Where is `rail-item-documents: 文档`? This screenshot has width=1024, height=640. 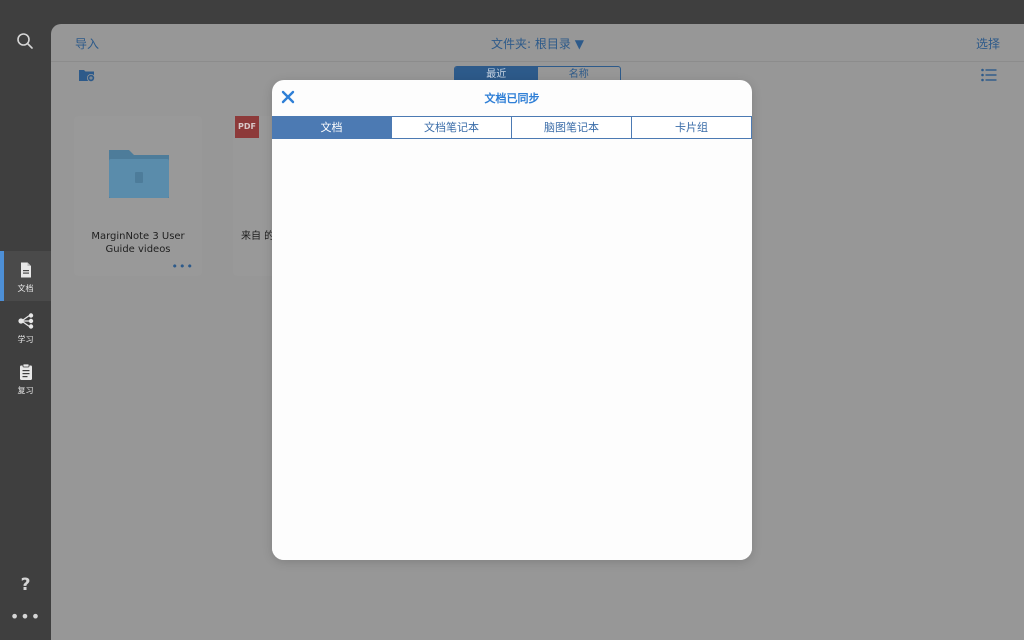
rail-item-documents: 文档 is located at coordinates (25, 276).